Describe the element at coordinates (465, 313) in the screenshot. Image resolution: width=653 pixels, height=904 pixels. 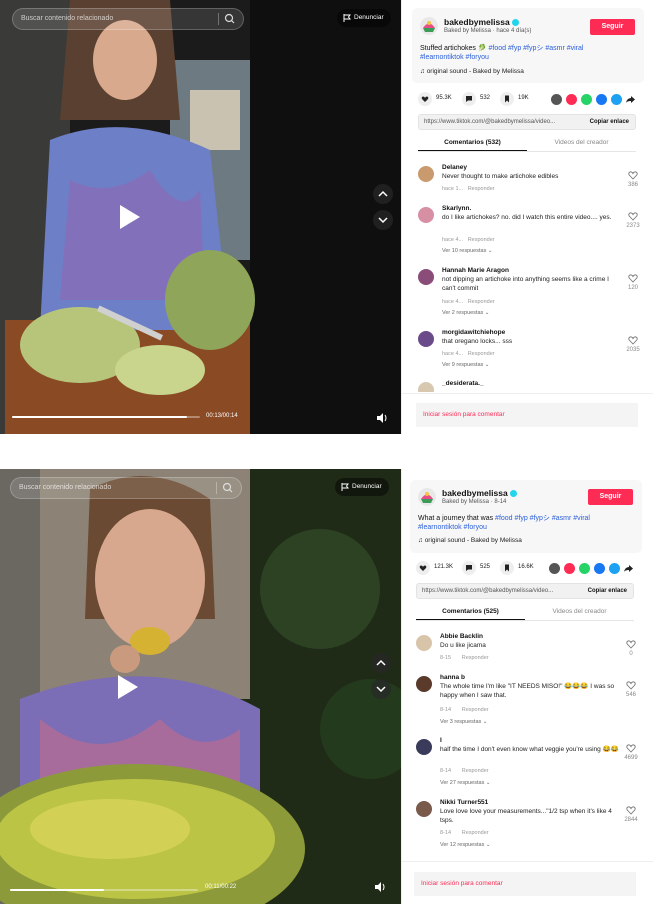
I see `view-replies-button: Ver 2 respuestas ⌄` at that location.